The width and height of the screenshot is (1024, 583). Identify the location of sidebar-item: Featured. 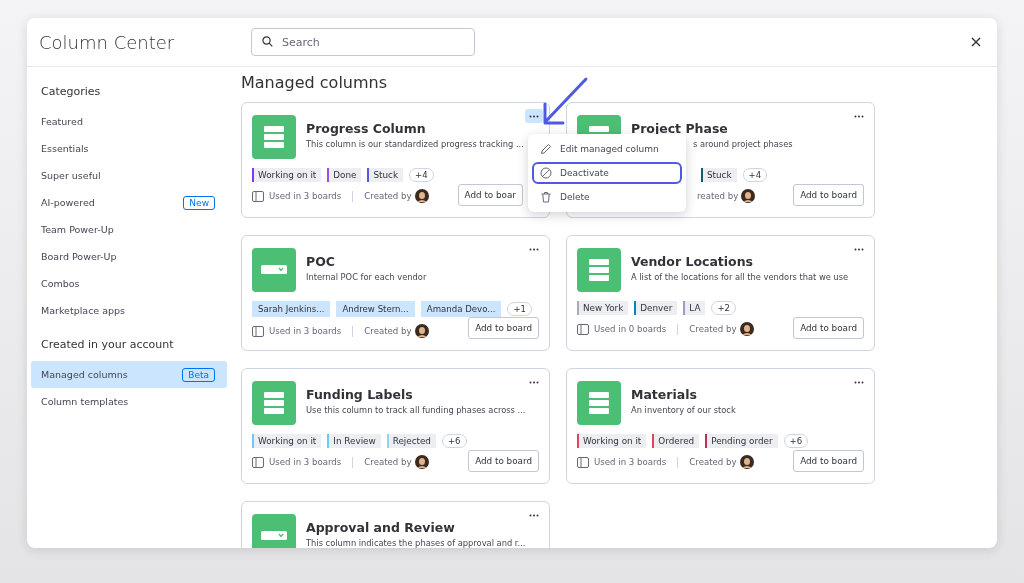
(129, 121).